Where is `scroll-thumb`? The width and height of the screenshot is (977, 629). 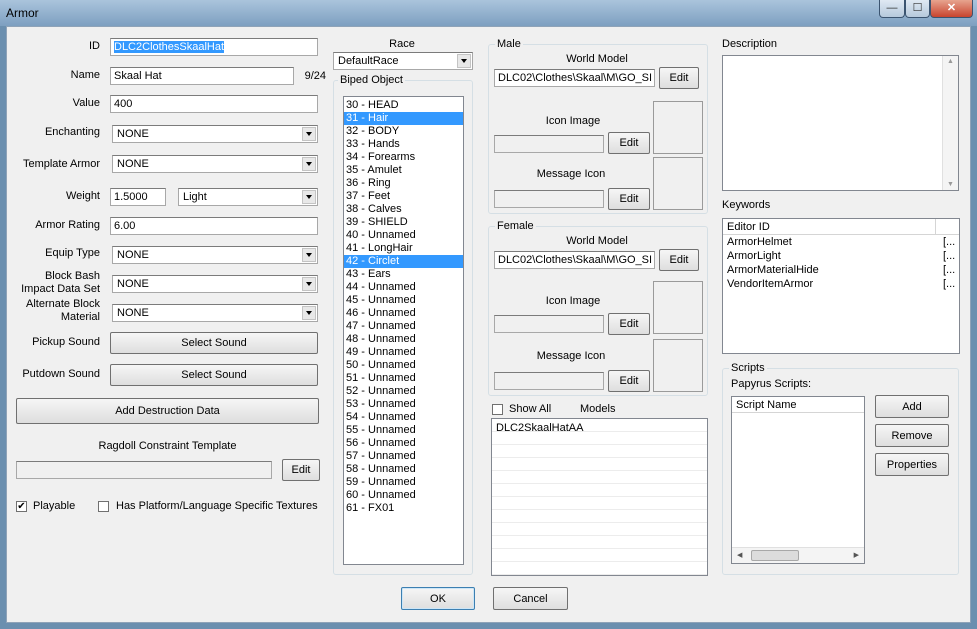 scroll-thumb is located at coordinates (775, 555).